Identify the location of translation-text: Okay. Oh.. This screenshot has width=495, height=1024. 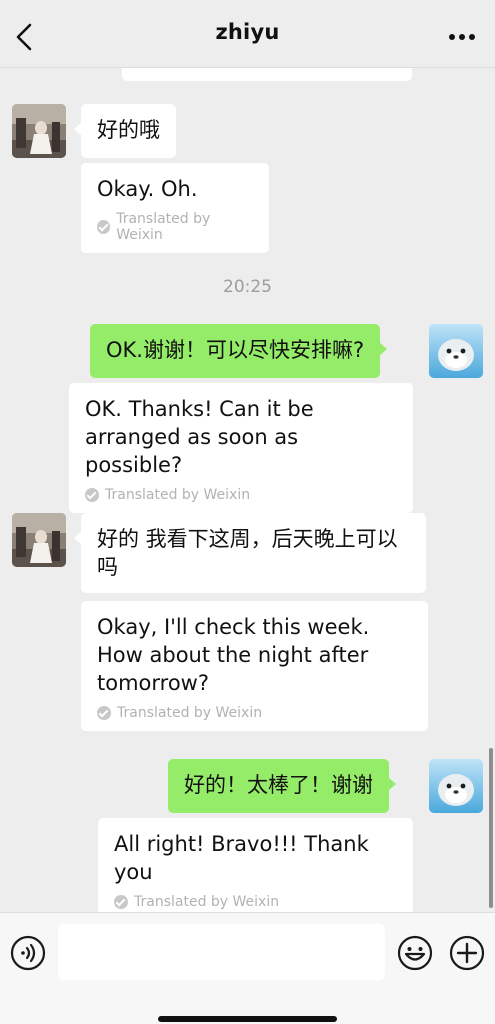
(147, 189).